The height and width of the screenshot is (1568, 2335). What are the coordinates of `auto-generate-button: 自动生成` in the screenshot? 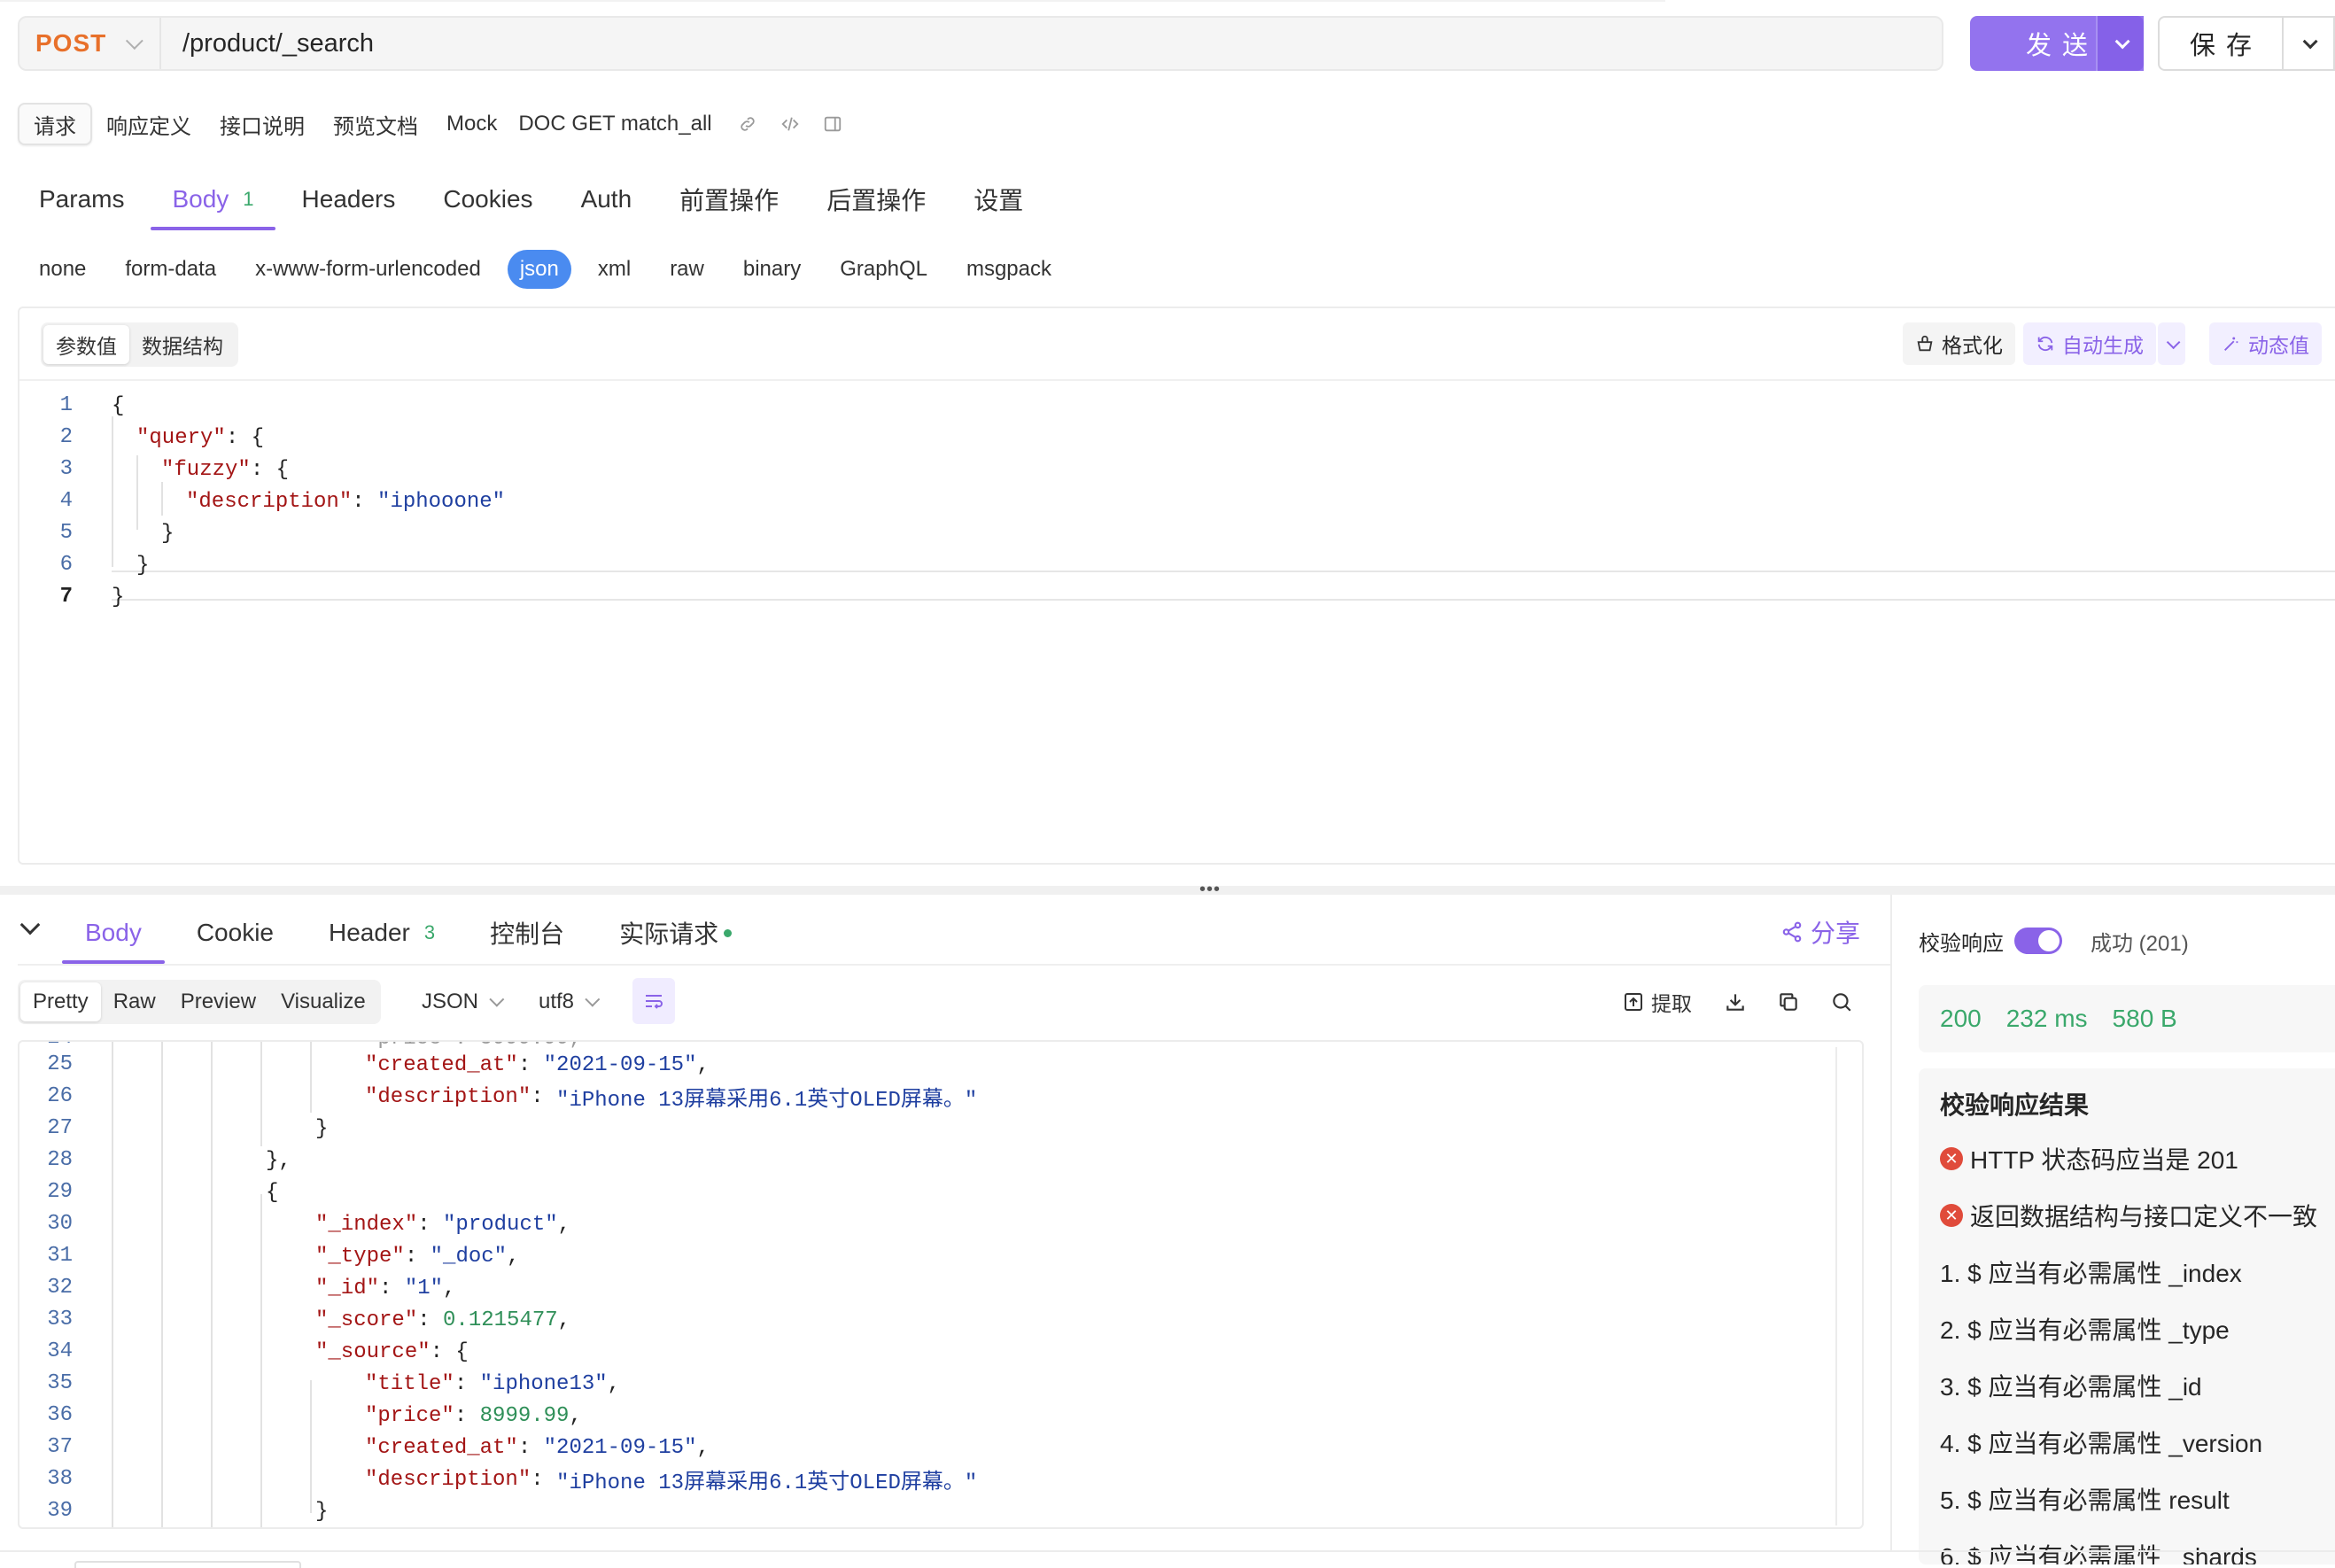 It's located at (2089, 343).